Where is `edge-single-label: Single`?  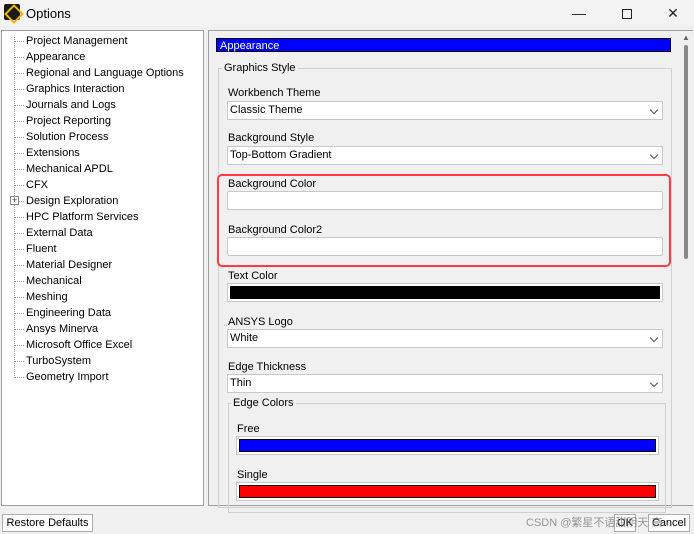 edge-single-label: Single is located at coordinates (252, 475).